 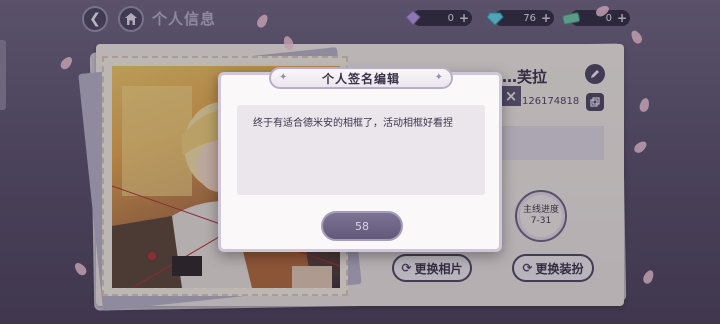 I want to click on confirm-label: 58, so click(x=362, y=226).